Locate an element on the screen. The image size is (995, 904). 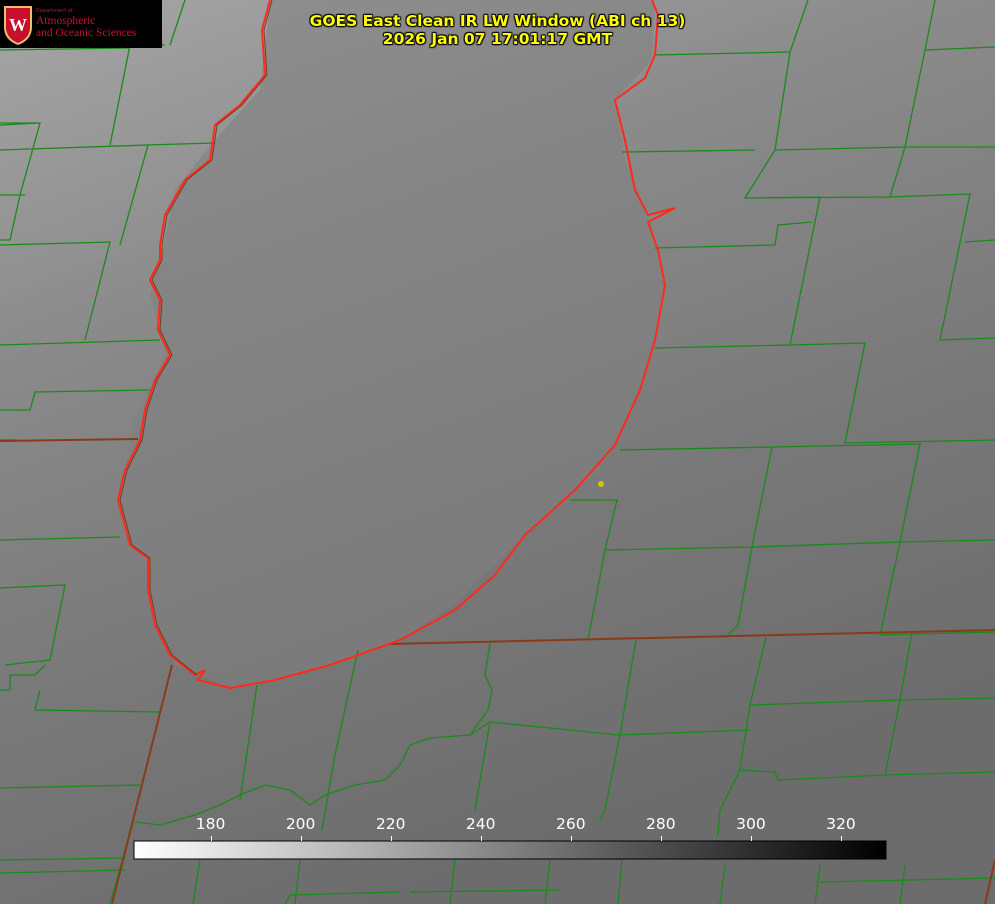
colorbar-tick-label: 220 is located at coordinates (390, 824).